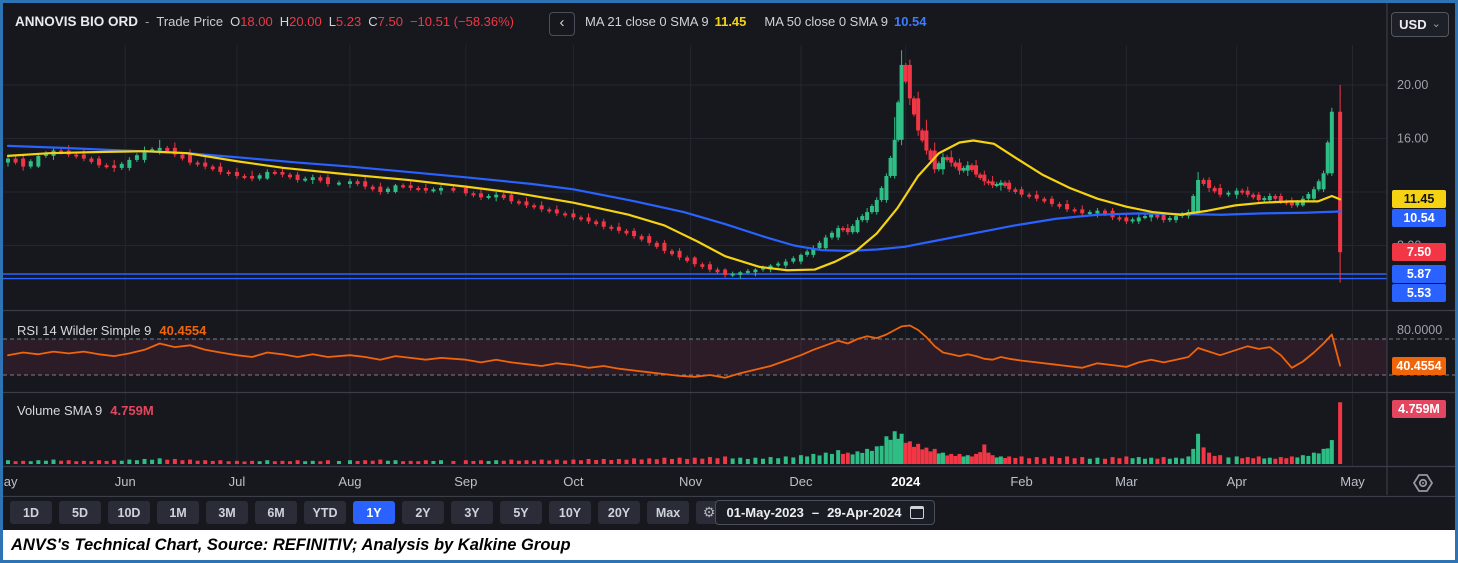  I want to click on month-label: Nov, so click(691, 481).